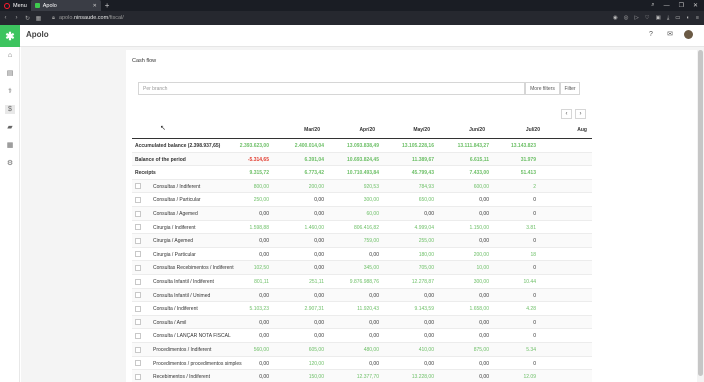 Image resolution: width=704 pixels, height=382 pixels. Describe the element at coordinates (371, 241) in the screenshot. I see `cell-value: 759,00` at that location.